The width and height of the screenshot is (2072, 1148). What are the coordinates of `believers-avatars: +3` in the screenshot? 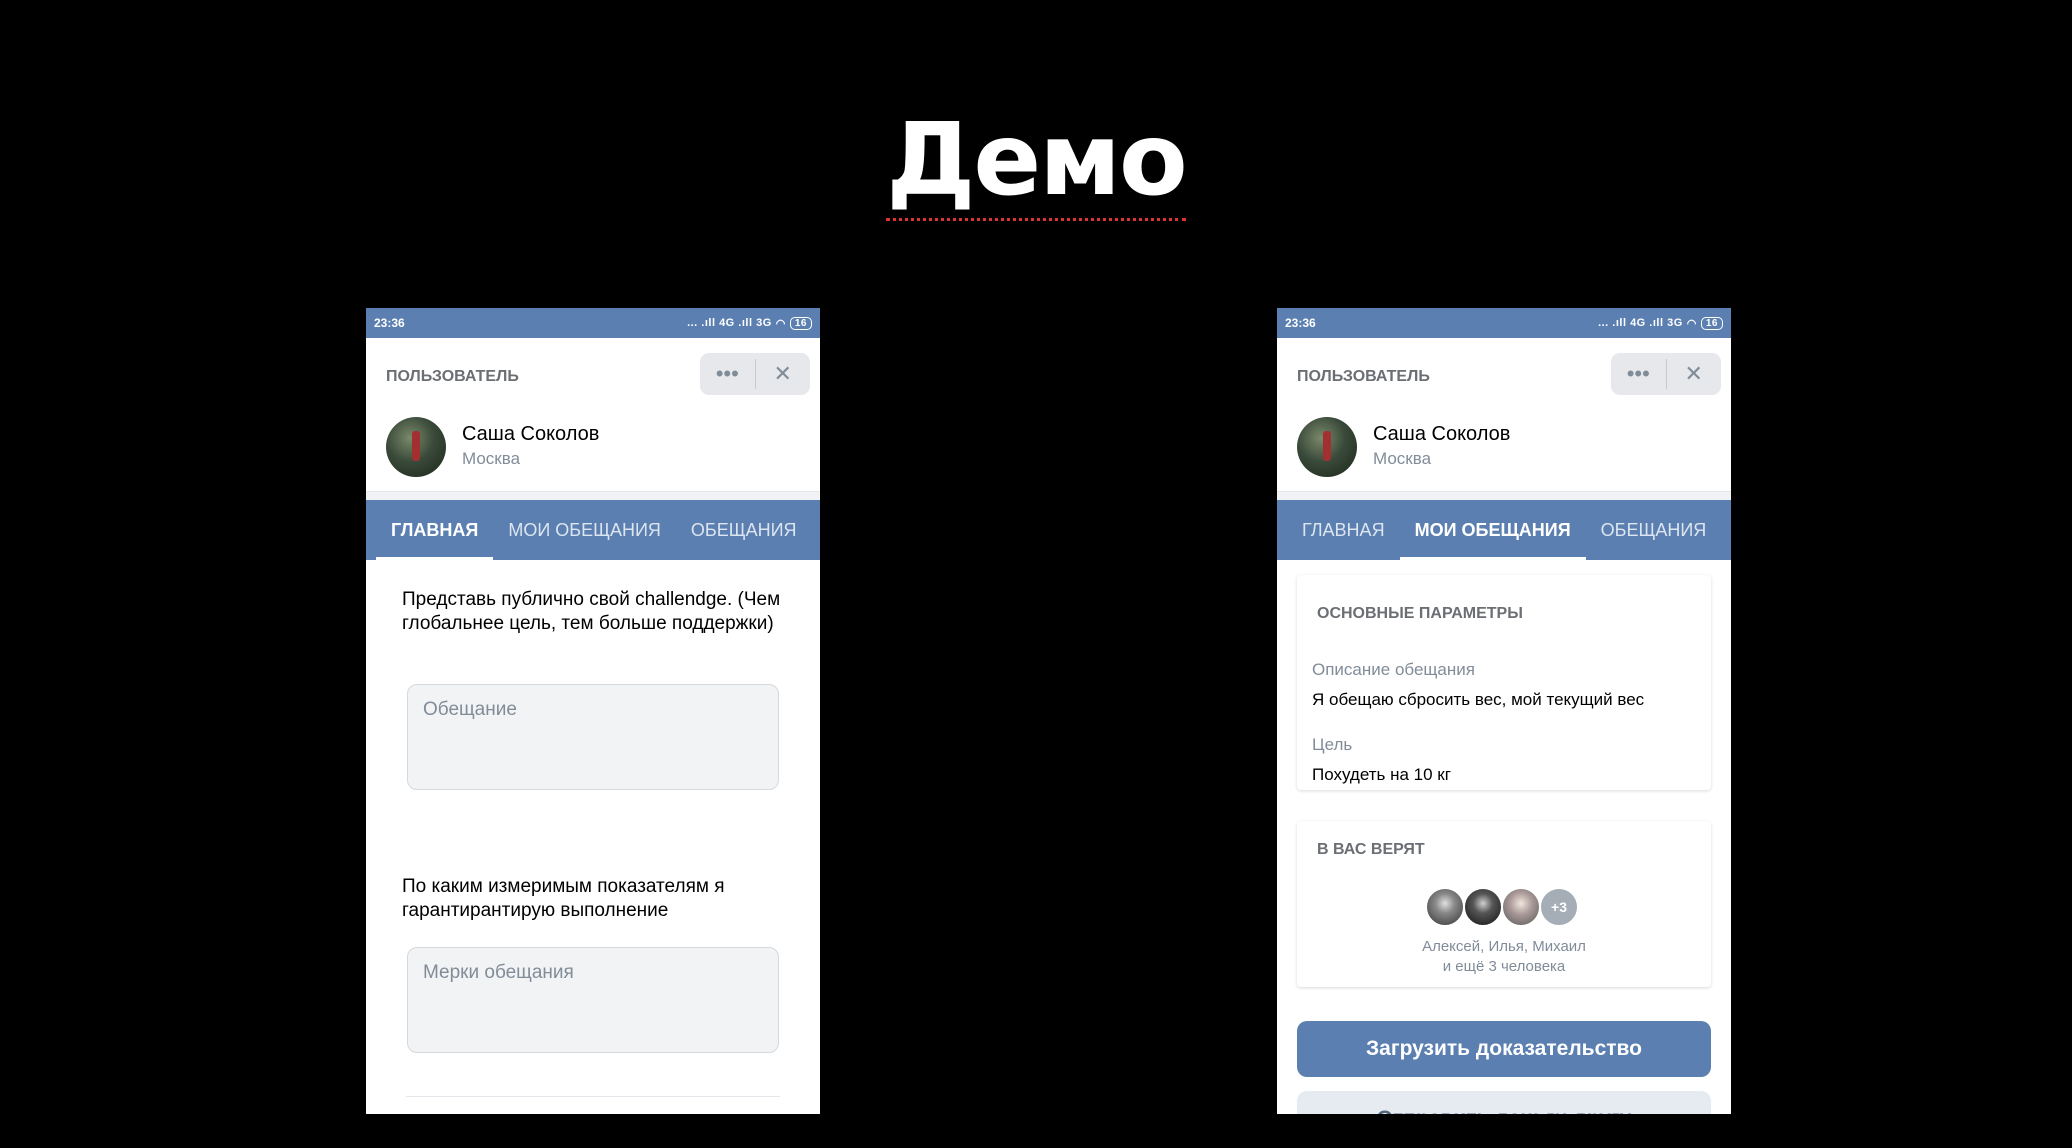 It's located at (1504, 908).